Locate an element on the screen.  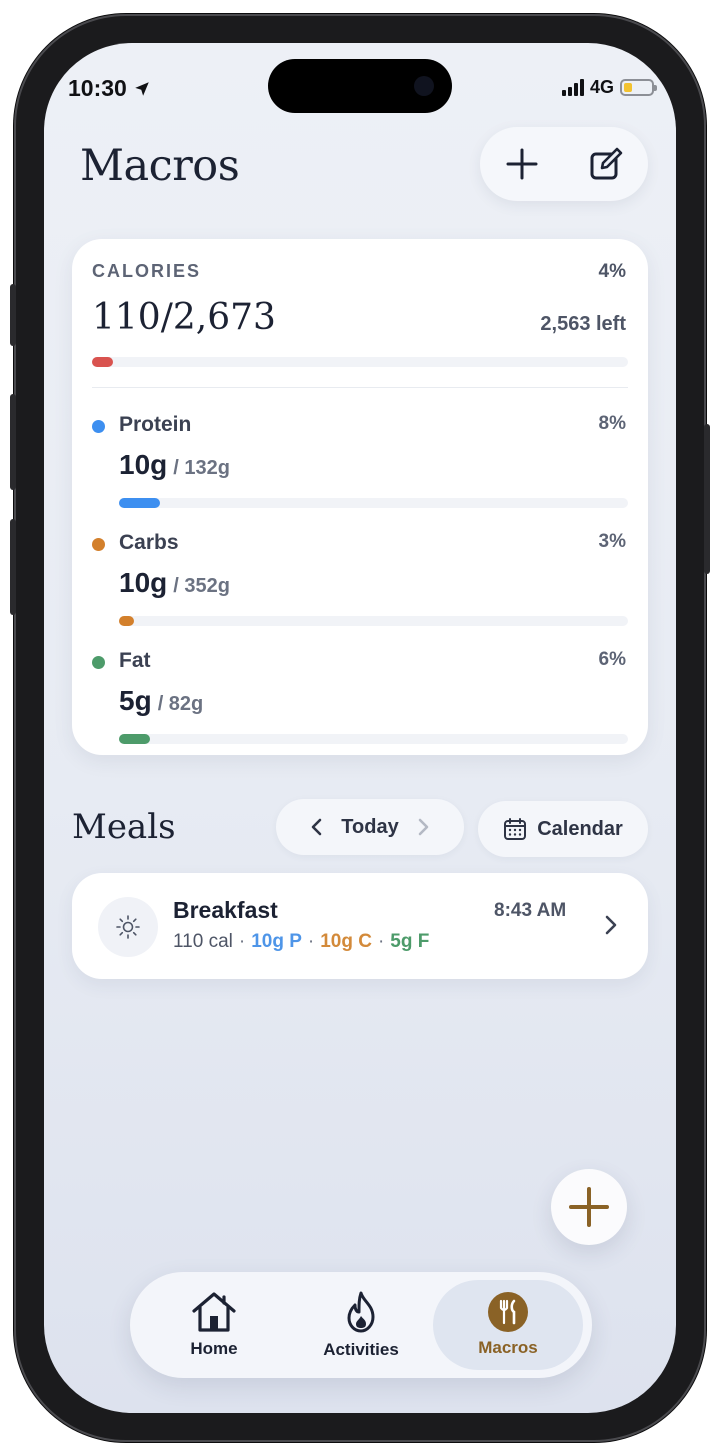
tab-label: Home is located at coordinates (214, 1348).